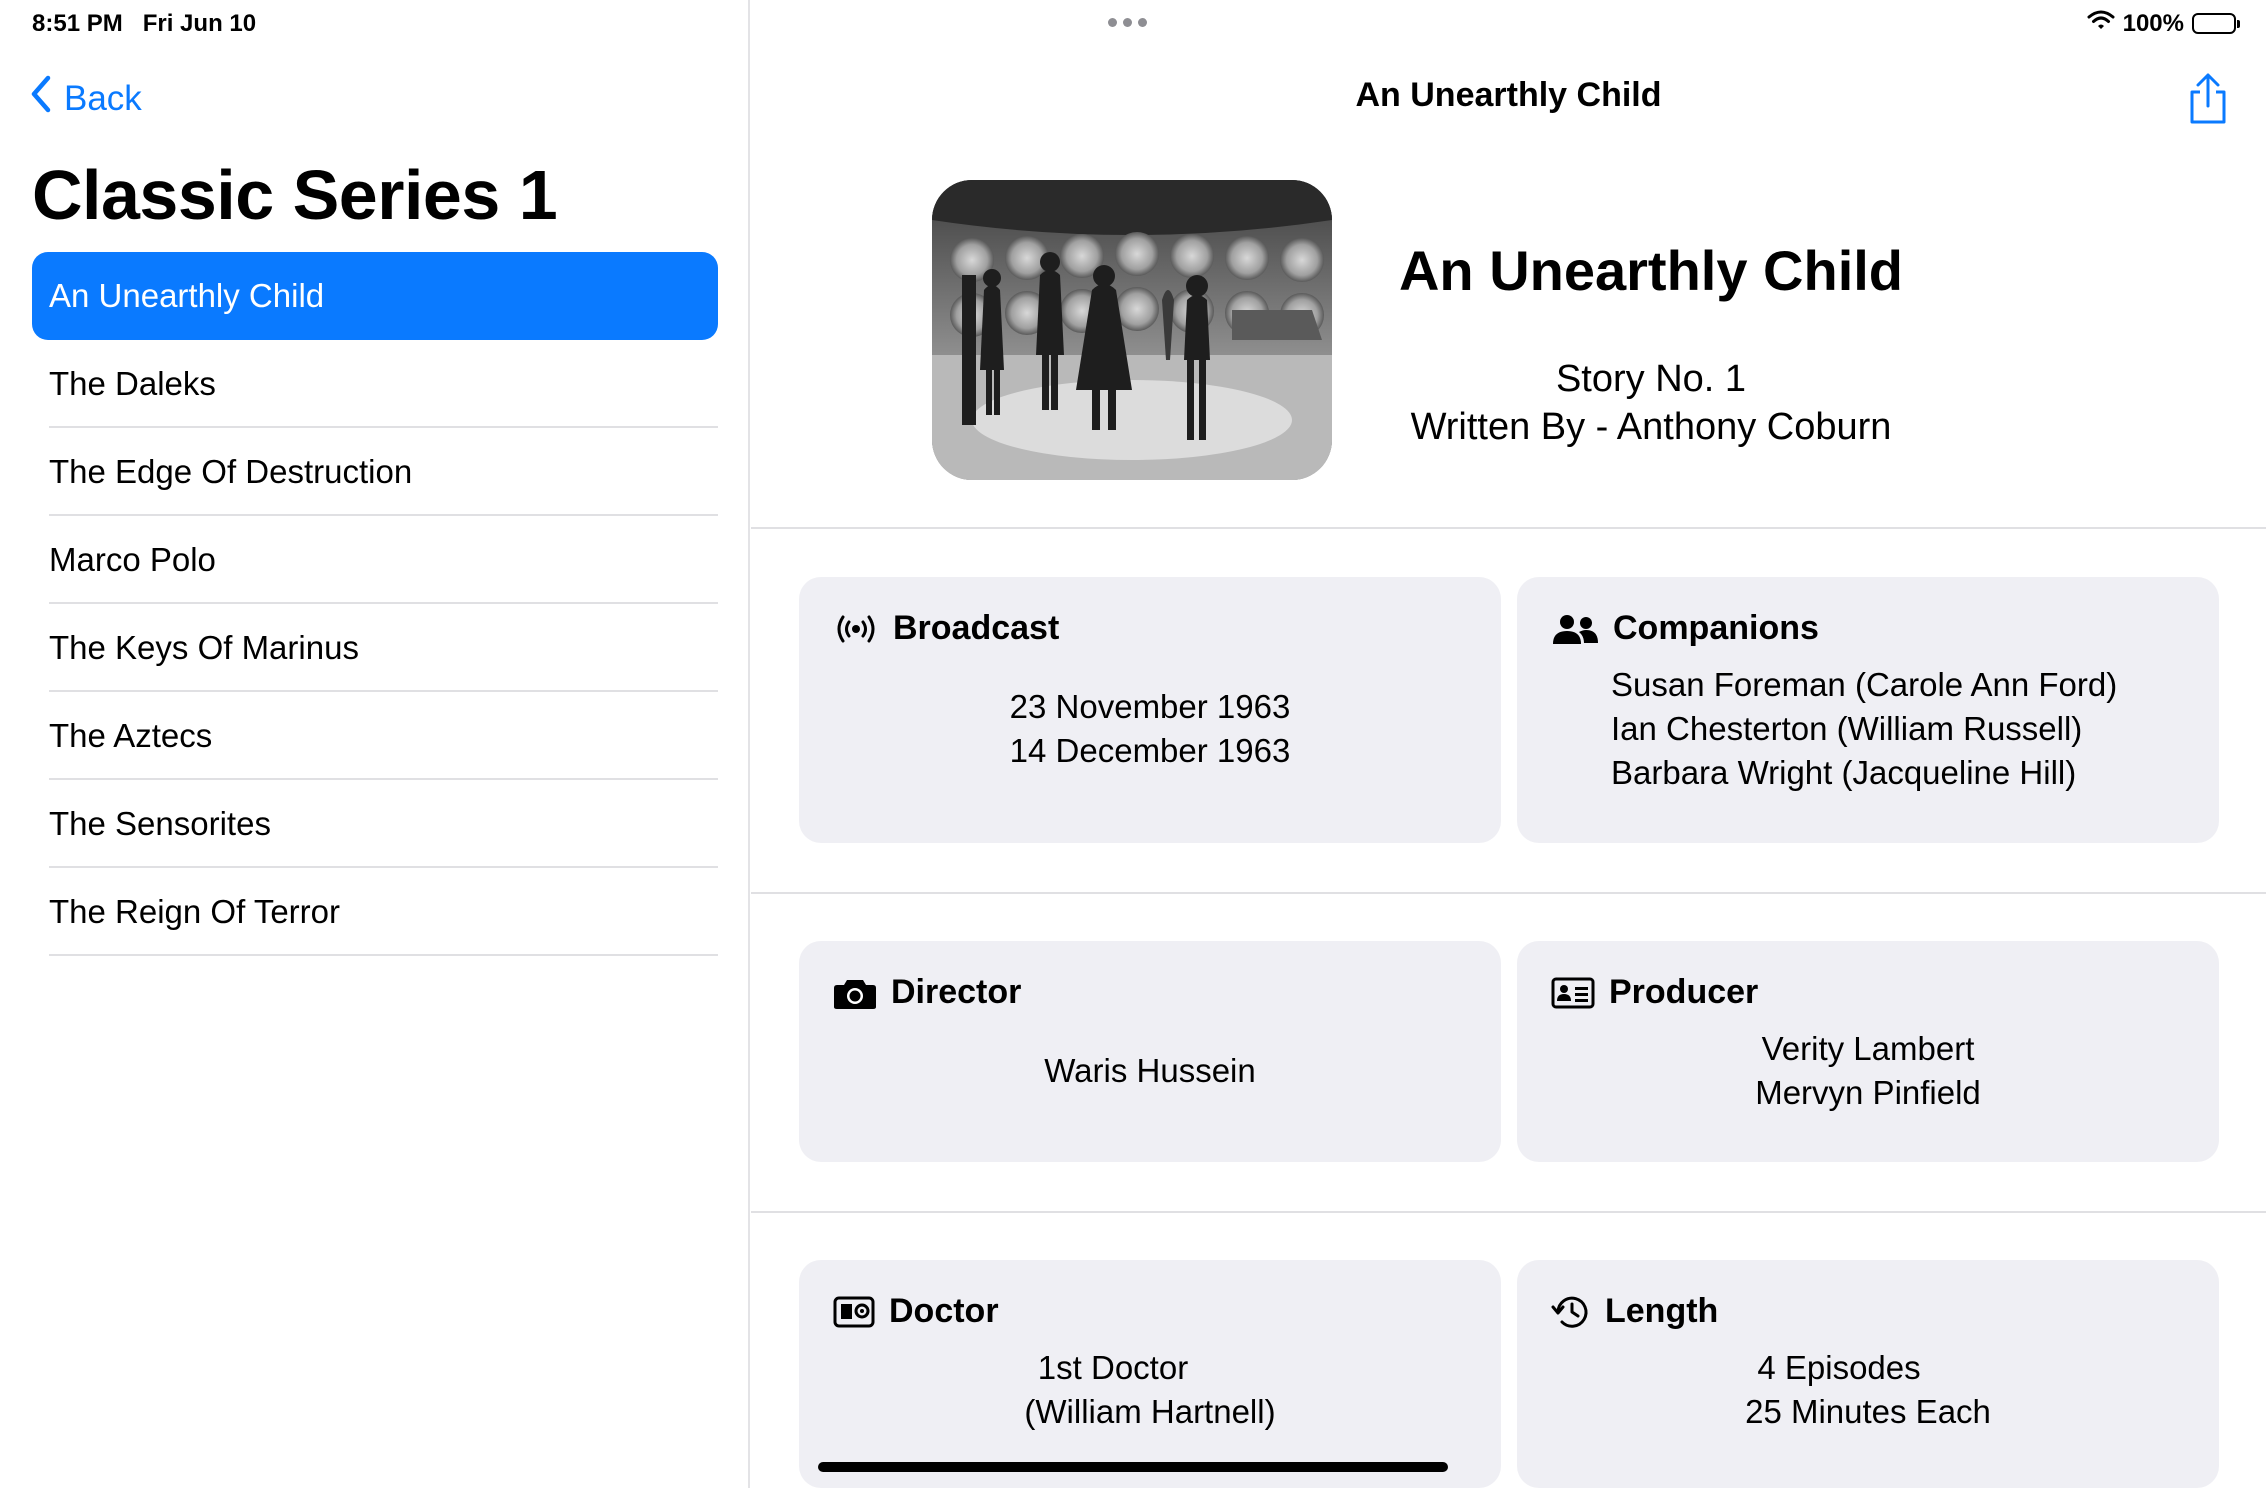 This screenshot has height=1488, width=2266. I want to click on doctor-names: 1st Doctor (William Hartnell), so click(1150, 1390).